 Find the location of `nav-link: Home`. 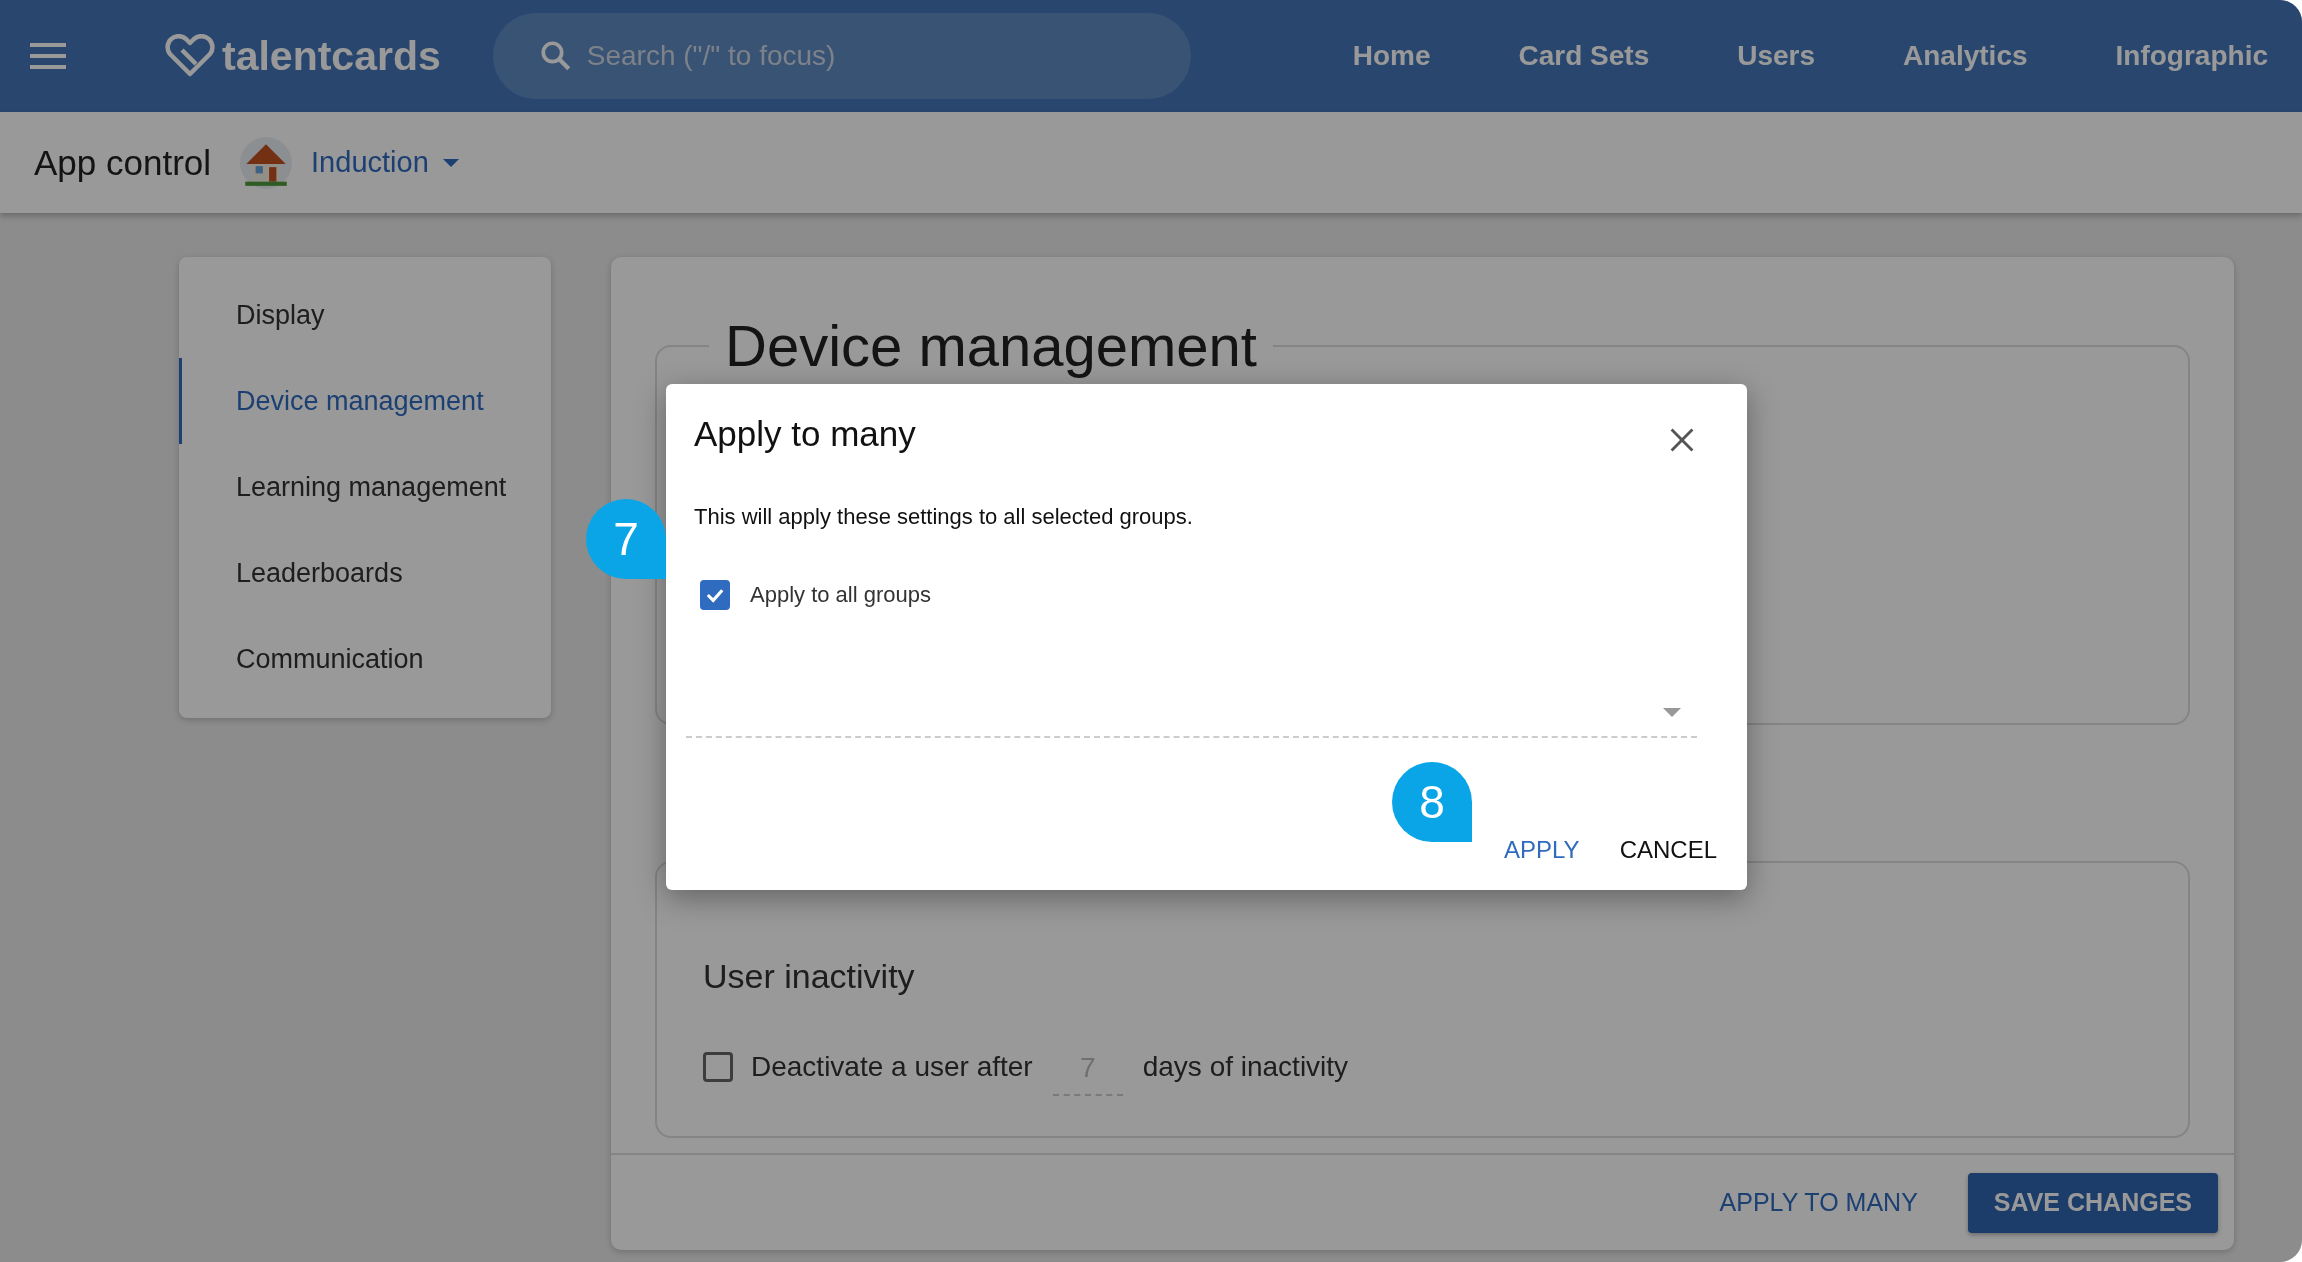

nav-link: Home is located at coordinates (1391, 56).